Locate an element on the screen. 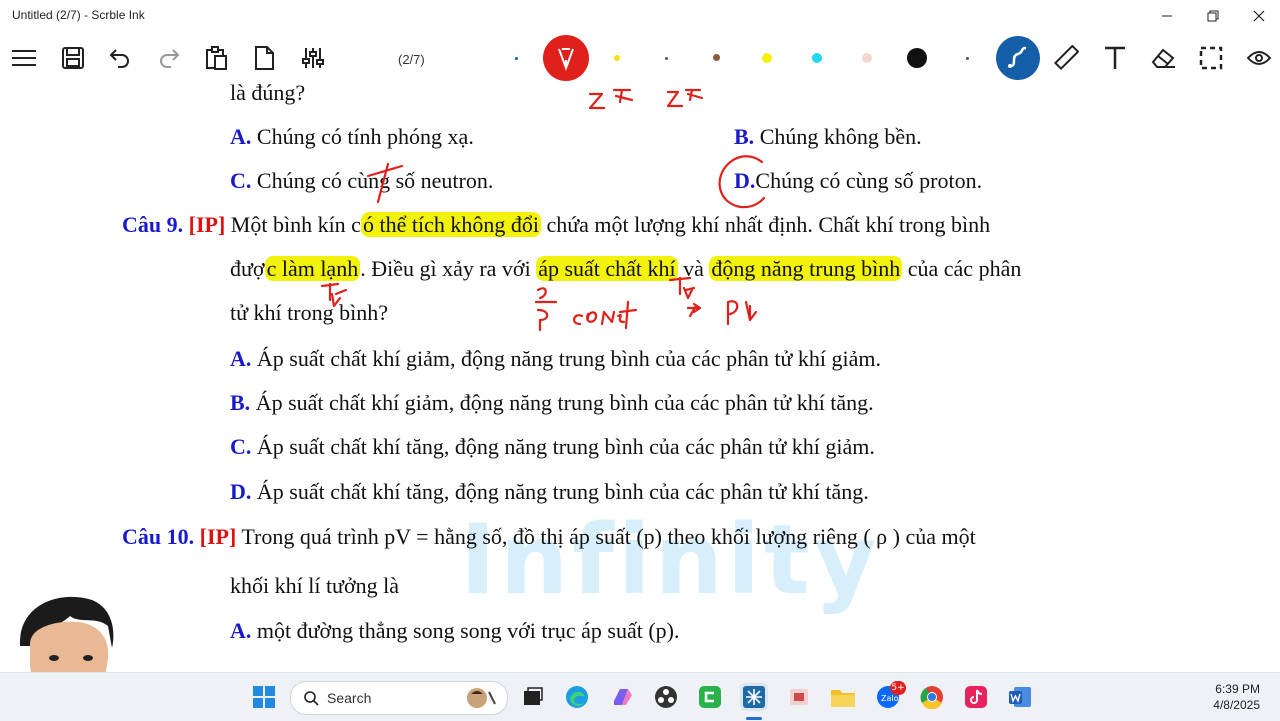 The image size is (1280, 721). word-icon is located at coordinates (1020, 697).